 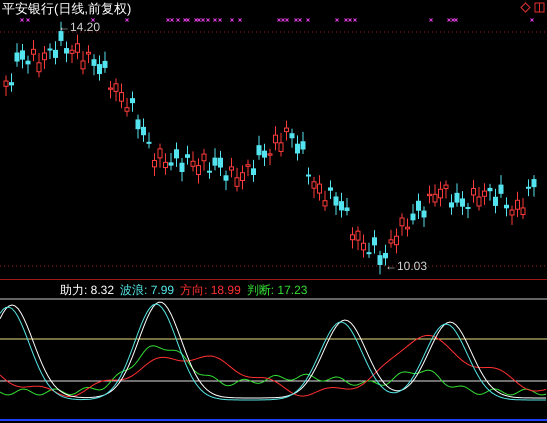 What do you see at coordinates (67, 9) in the screenshot?
I see `chart-title: 平安银行(日线,前复权)` at bounding box center [67, 9].